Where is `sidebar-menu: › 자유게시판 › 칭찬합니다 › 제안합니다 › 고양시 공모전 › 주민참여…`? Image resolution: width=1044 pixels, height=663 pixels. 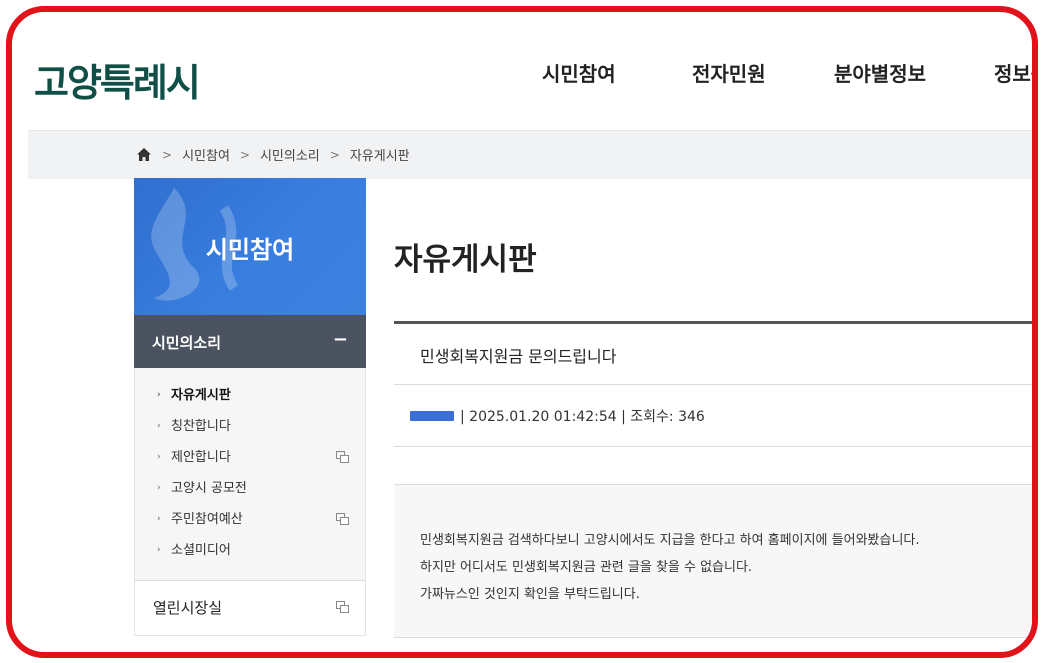 sidebar-menu: › 자유게시판 › 칭찬합니다 › 제안합니다 › 고양시 공모전 › 주민참여… is located at coordinates (250, 474).